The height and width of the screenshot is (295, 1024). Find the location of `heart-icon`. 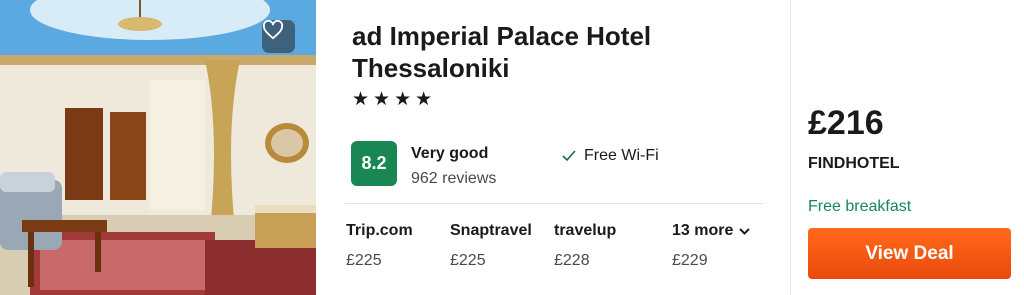

heart-icon is located at coordinates (273, 30).